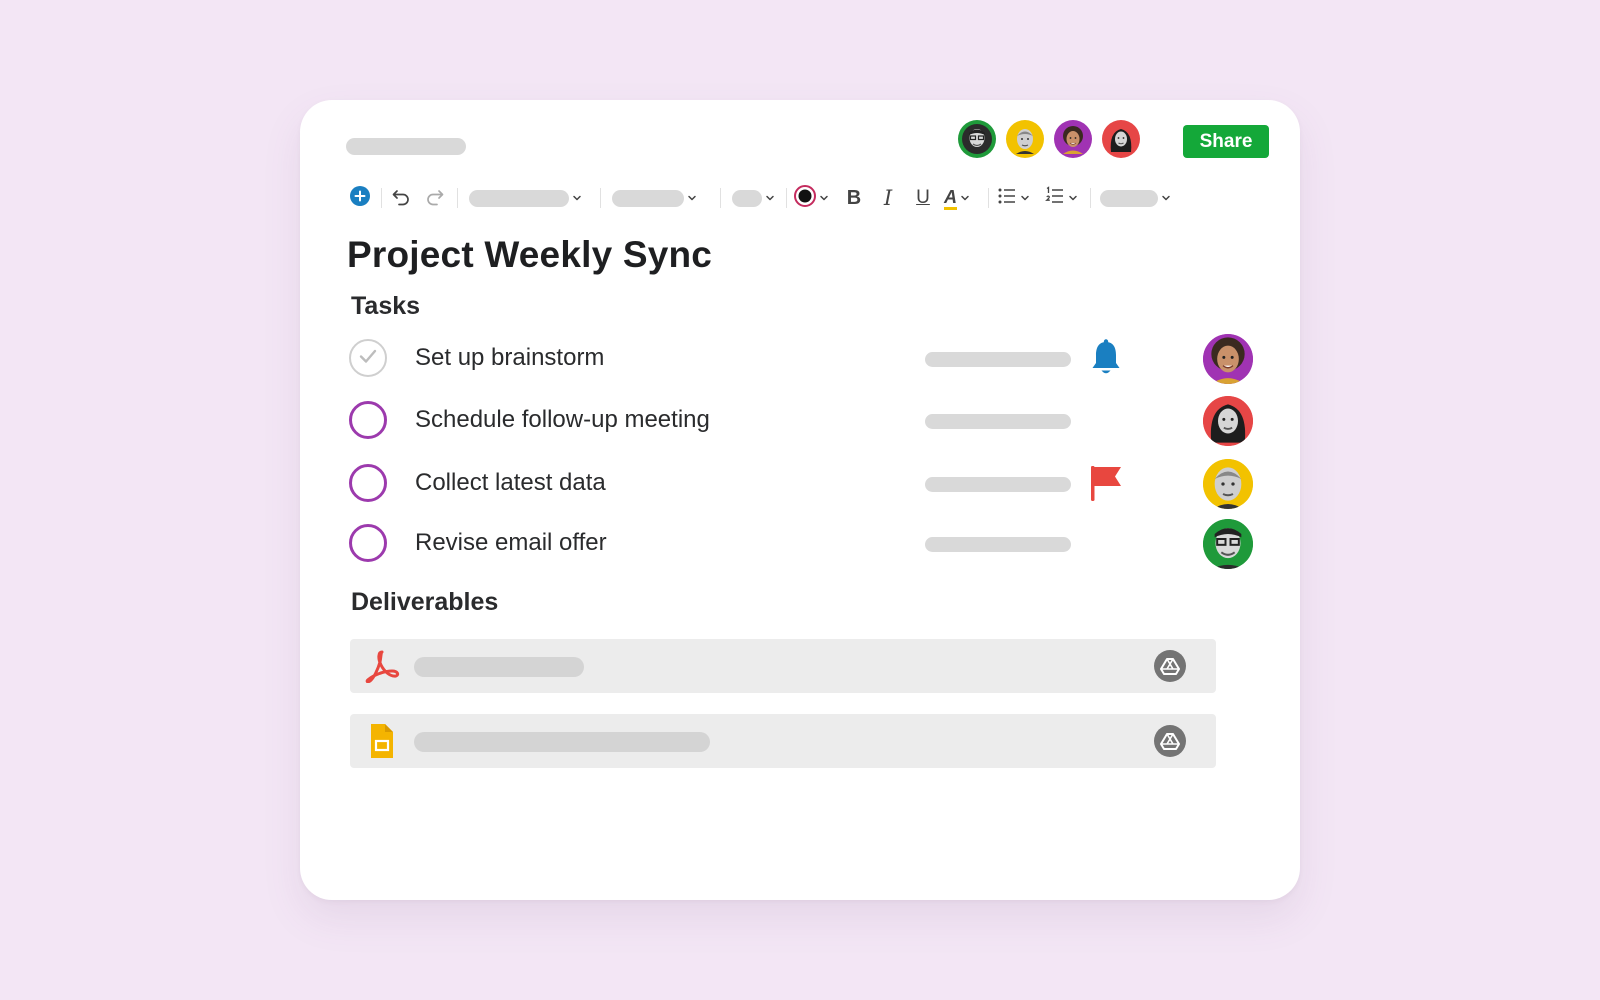  What do you see at coordinates (783, 741) in the screenshot?
I see `deliverable-attachment-slides` at bounding box center [783, 741].